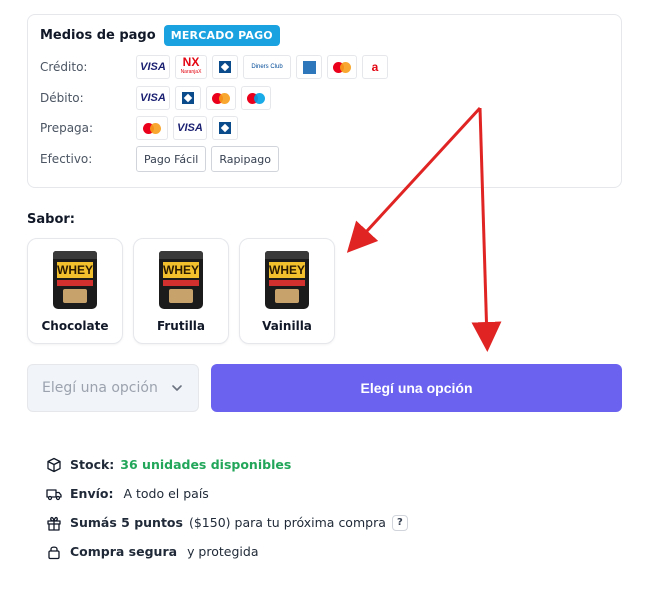  What do you see at coordinates (67, 128) in the screenshot?
I see `prepaga-label: Prepaga:` at bounding box center [67, 128].